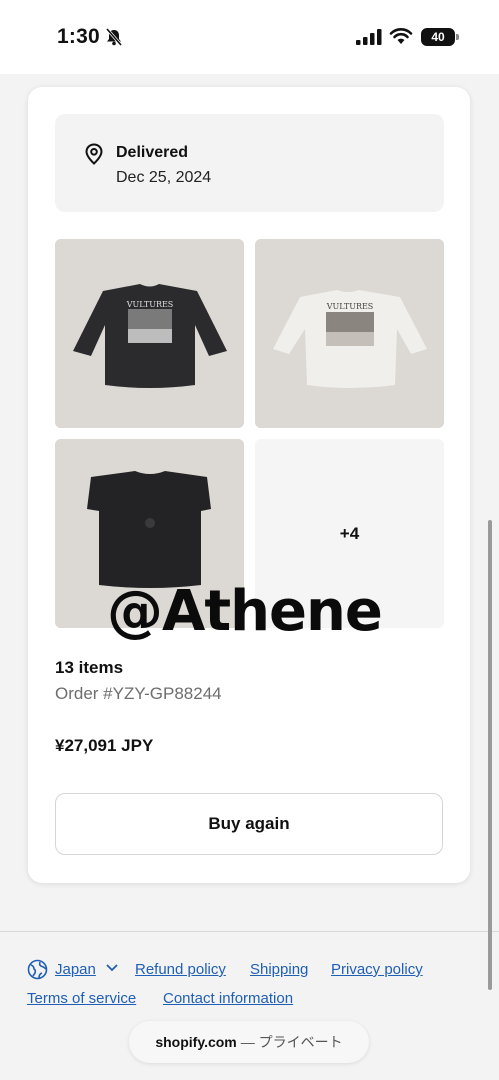  What do you see at coordinates (369, 37) in the screenshot?
I see `signal-icon` at bounding box center [369, 37].